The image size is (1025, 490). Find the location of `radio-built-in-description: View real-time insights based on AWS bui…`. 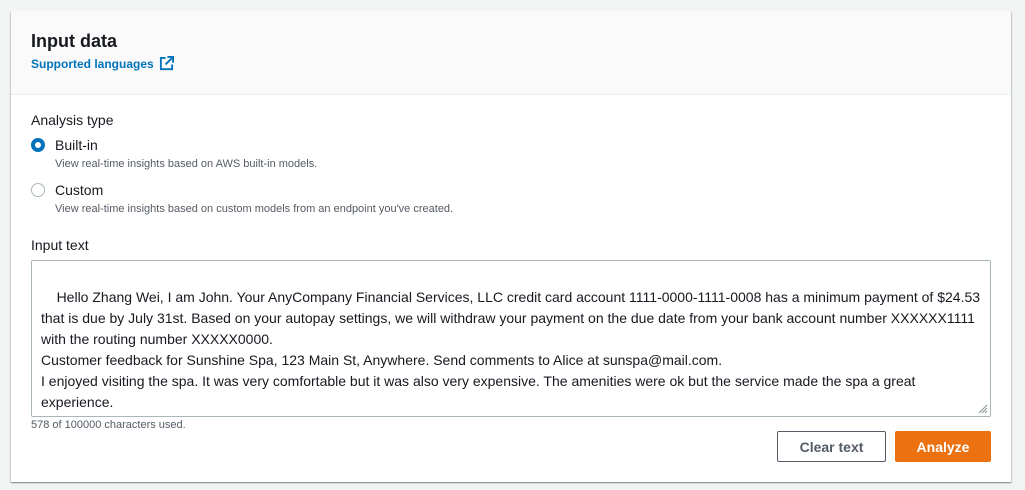

radio-built-in-description: View real-time insights based on AWS bui… is located at coordinates (186, 164).